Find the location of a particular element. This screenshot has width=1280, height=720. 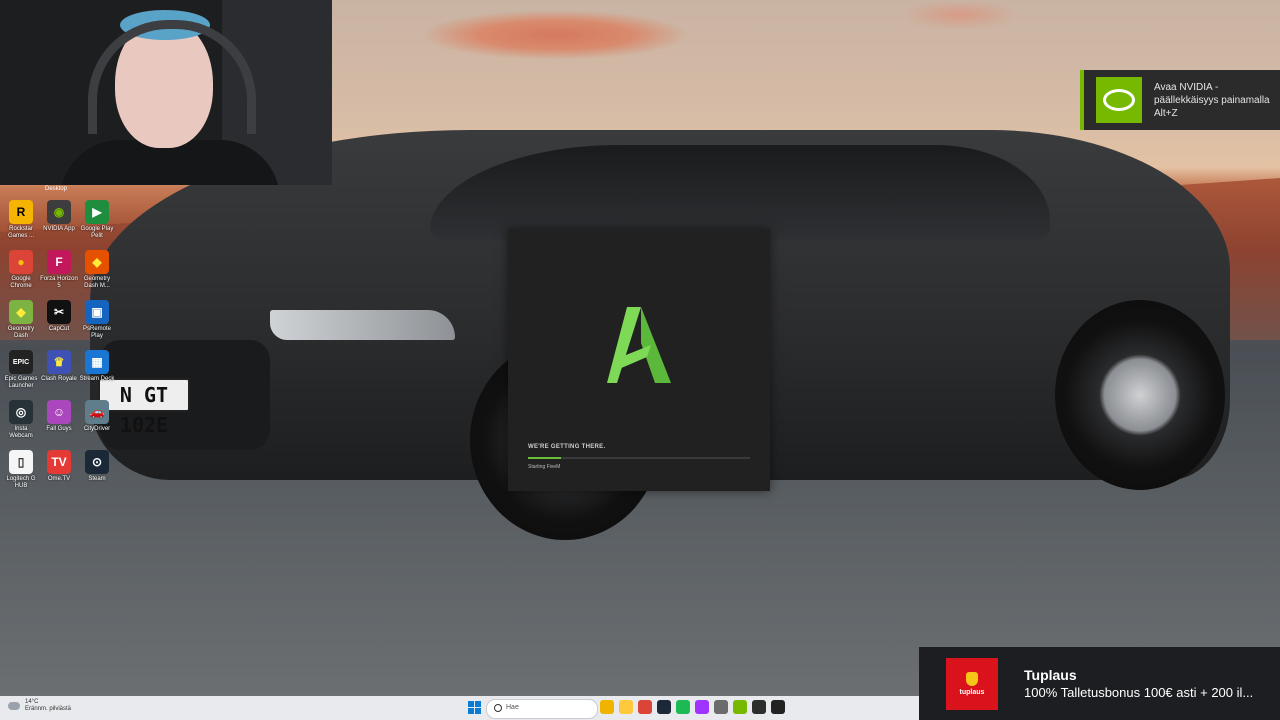

desktop-icon-label: Stream Deck is located at coordinates (97, 379).